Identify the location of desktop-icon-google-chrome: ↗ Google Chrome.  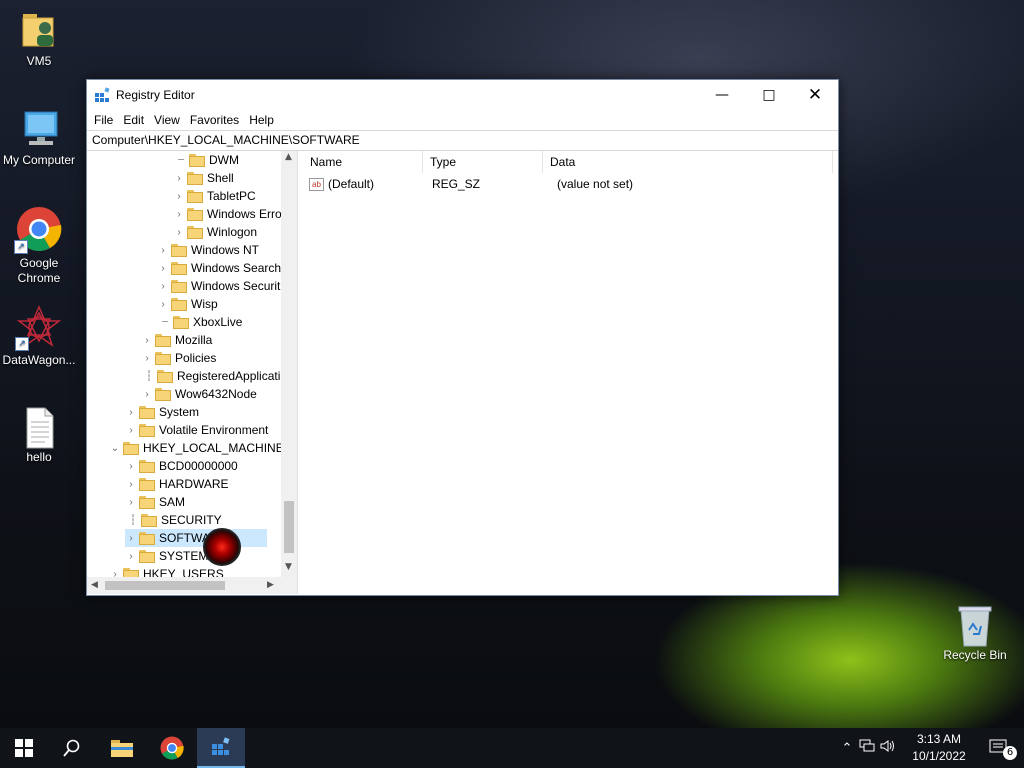
(40, 246).